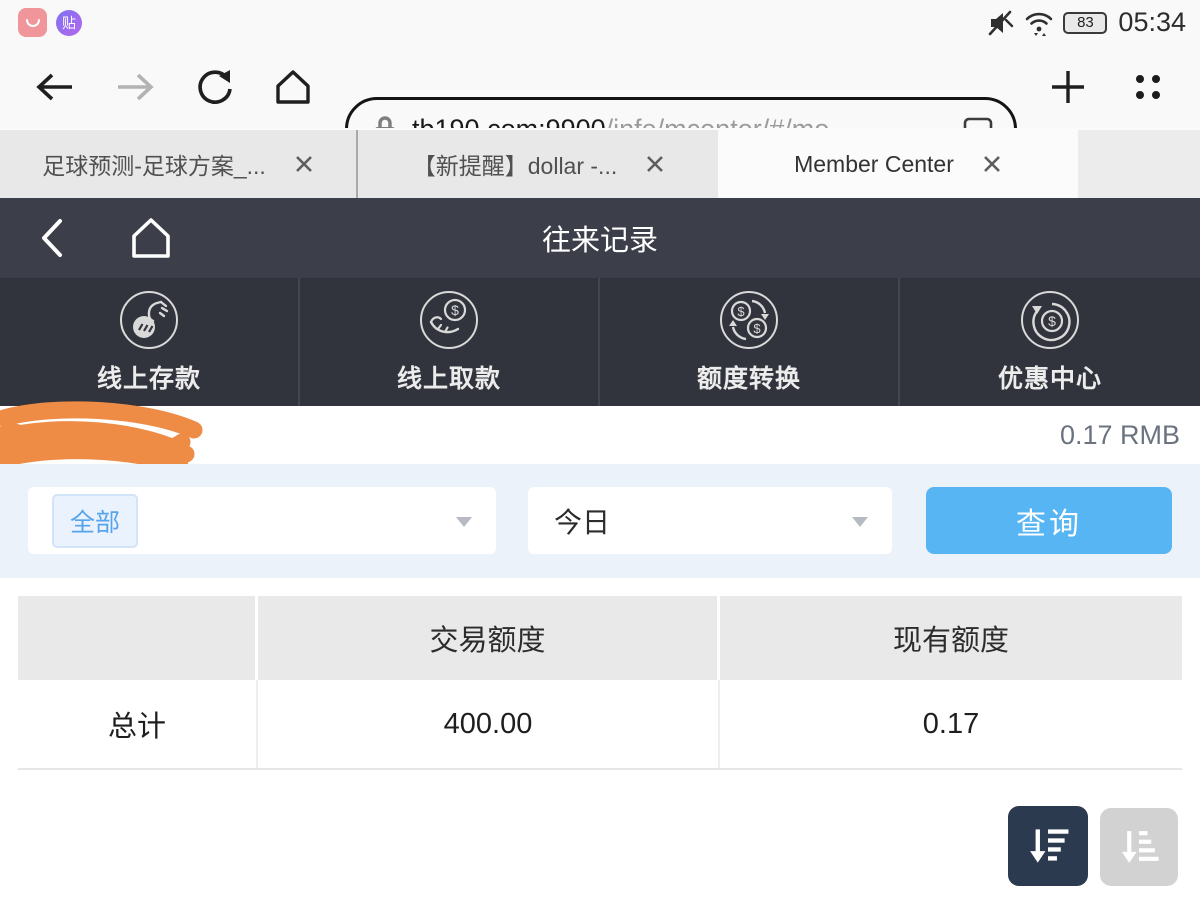  Describe the element at coordinates (95, 520) in the screenshot. I see `type-selected-chip: 全部` at that location.